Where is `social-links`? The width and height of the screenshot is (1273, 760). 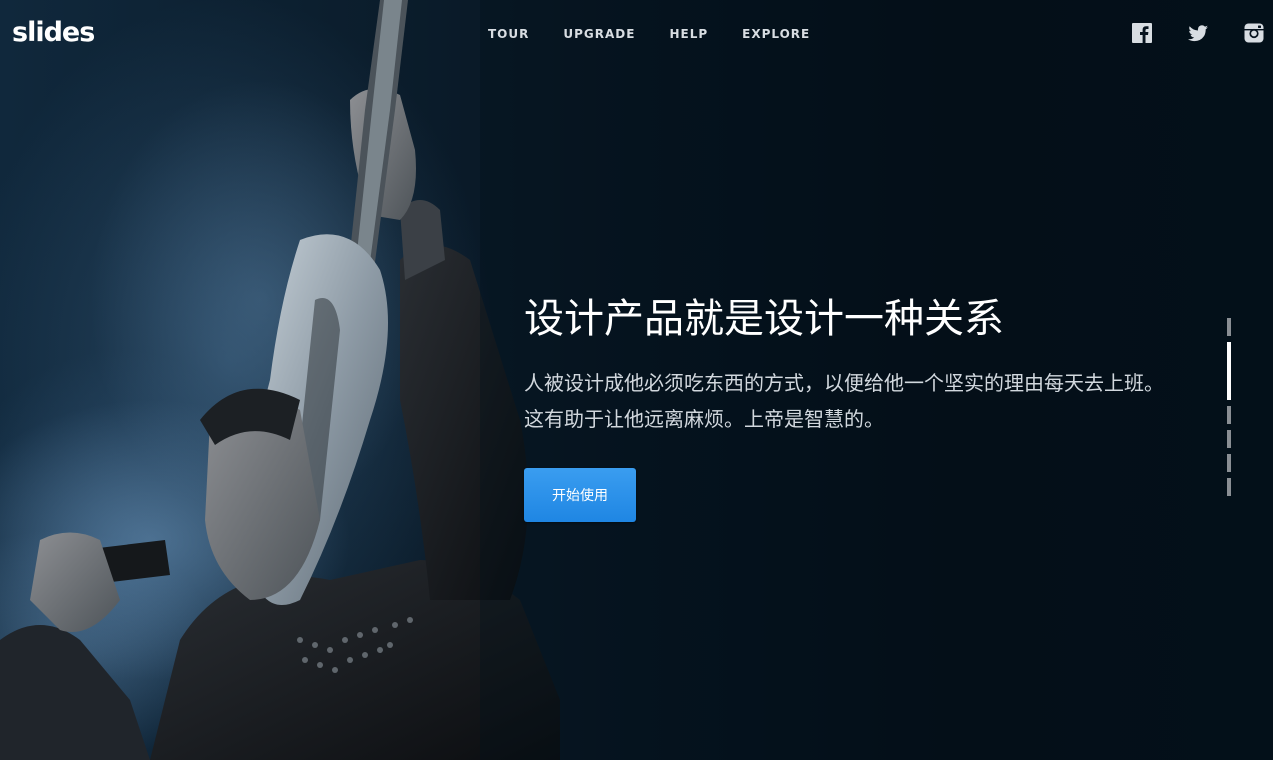 social-links is located at coordinates (1198, 33).